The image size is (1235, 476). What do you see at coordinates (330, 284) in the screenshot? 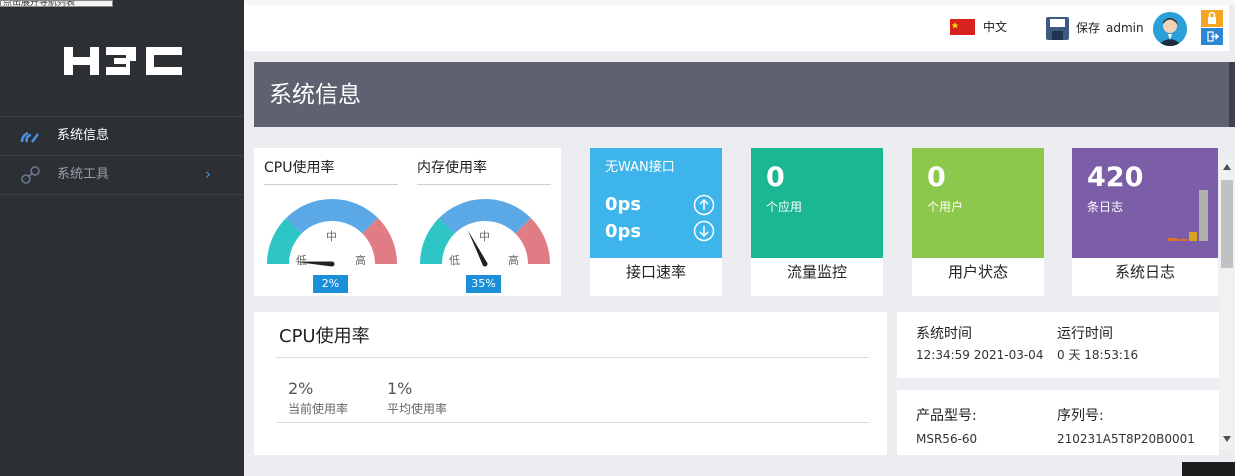
I see `cpu-gauge-value: 2%` at bounding box center [330, 284].